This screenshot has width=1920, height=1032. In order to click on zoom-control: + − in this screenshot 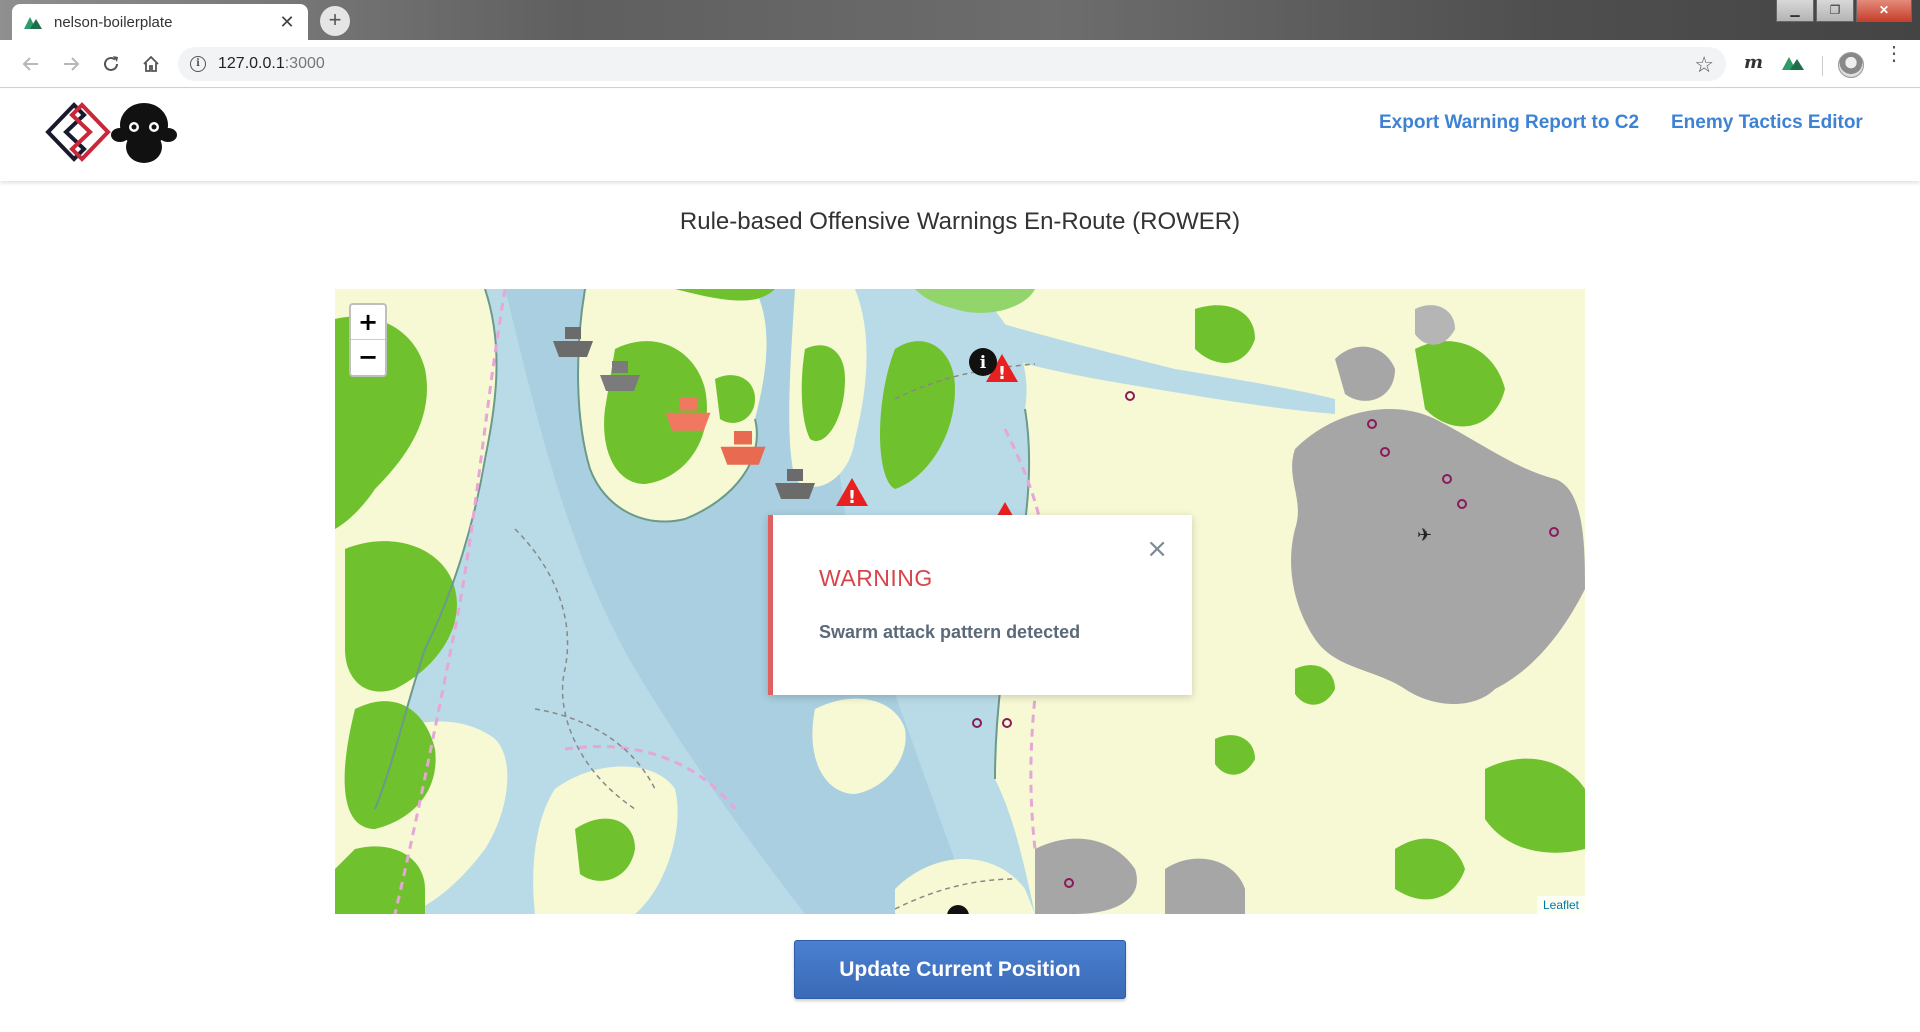, I will do `click(368, 340)`.